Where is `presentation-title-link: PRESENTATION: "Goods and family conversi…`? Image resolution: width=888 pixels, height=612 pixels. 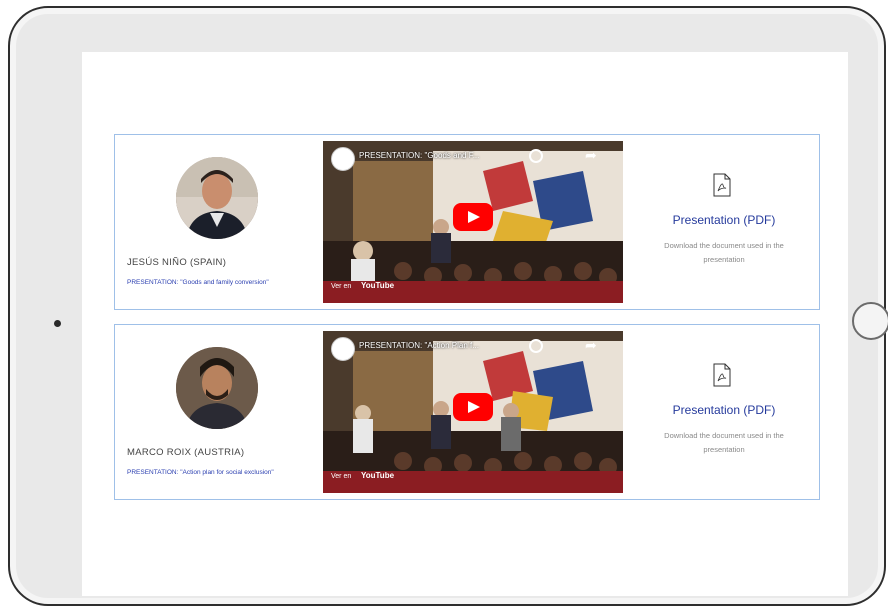 presentation-title-link: PRESENTATION: "Goods and family conversi… is located at coordinates (212, 282).